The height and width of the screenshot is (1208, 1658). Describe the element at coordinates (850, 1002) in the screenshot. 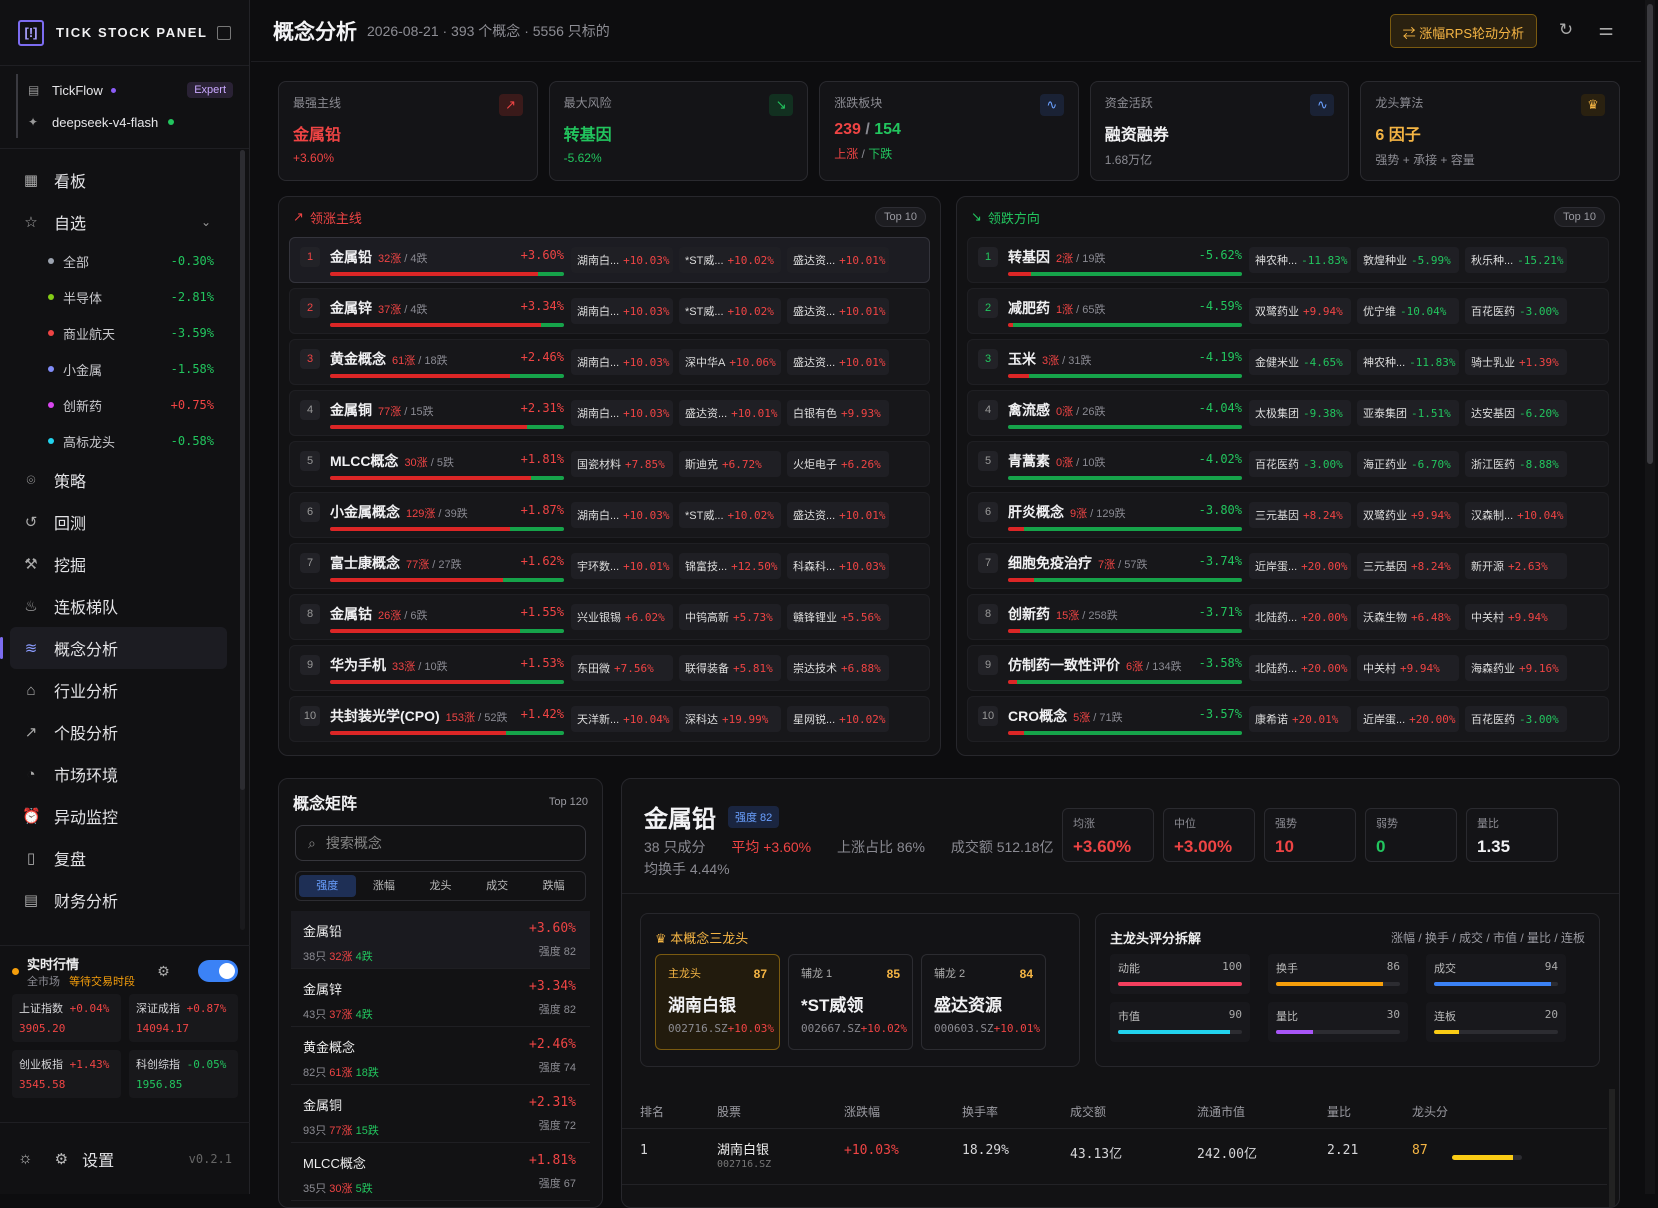

I see `dragon-card: 辅龙 1 85 *ST威领 002667.SZ+10.02%` at that location.